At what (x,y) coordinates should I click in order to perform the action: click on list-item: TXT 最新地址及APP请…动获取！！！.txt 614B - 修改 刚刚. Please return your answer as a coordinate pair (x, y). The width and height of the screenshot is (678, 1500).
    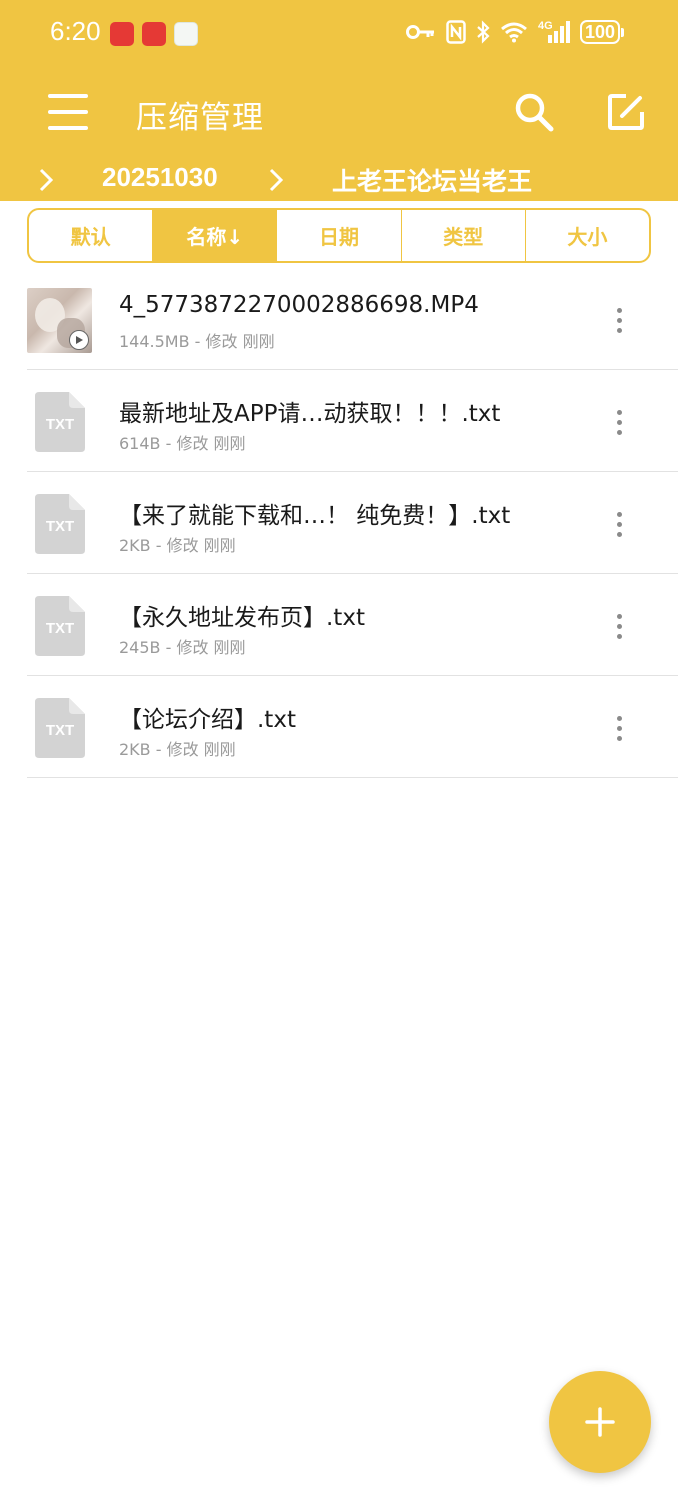
    Looking at the image, I should click on (352, 421).